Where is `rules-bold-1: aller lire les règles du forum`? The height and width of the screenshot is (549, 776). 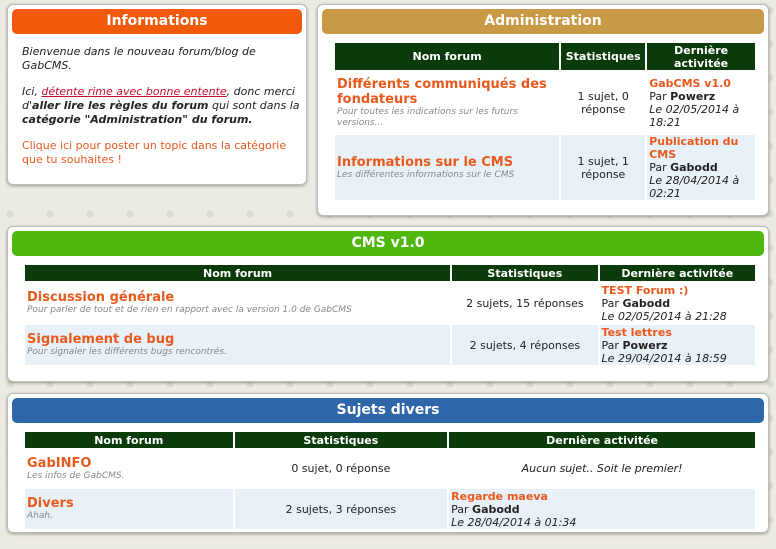
rules-bold-1: aller lire les règles du forum is located at coordinates (120, 105).